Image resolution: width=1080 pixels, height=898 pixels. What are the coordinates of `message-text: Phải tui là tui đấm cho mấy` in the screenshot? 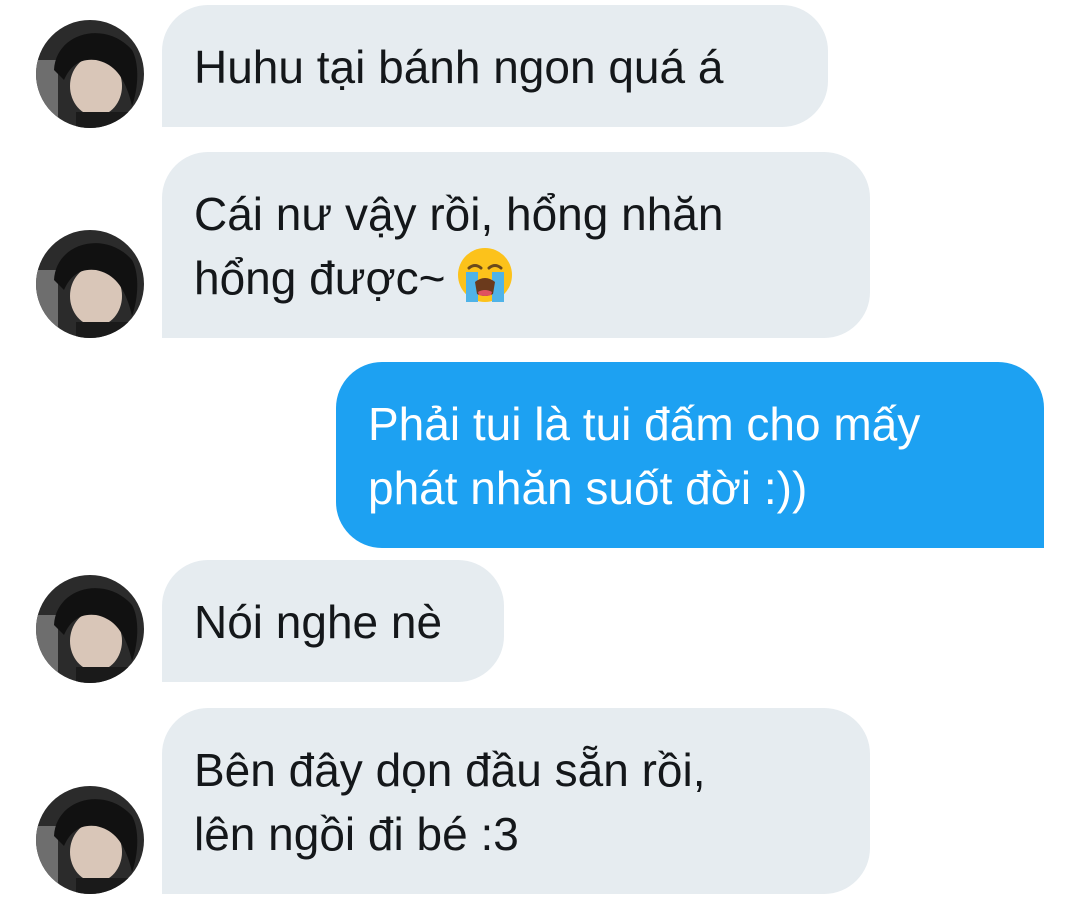 It's located at (644, 424).